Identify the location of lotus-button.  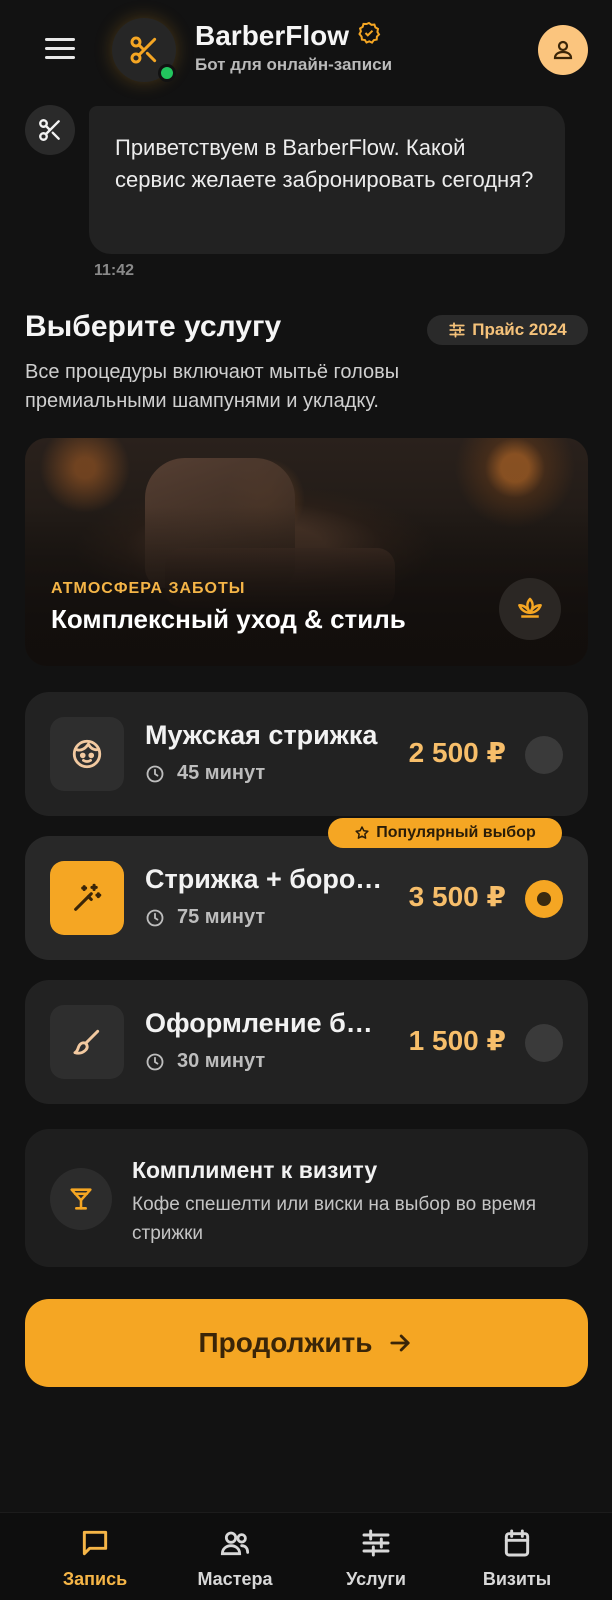
(530, 609).